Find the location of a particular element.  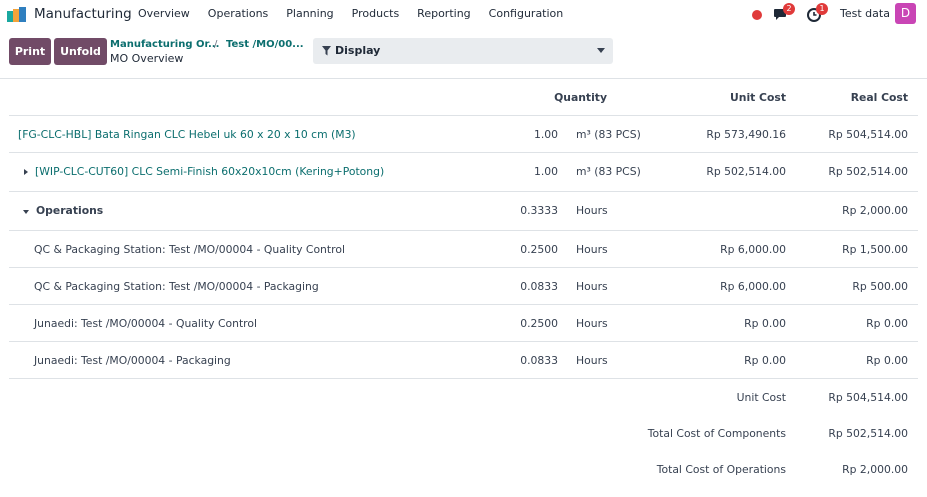

operation-name: Junaedi: Test /MO/00004 - Packaging is located at coordinates (132, 360).